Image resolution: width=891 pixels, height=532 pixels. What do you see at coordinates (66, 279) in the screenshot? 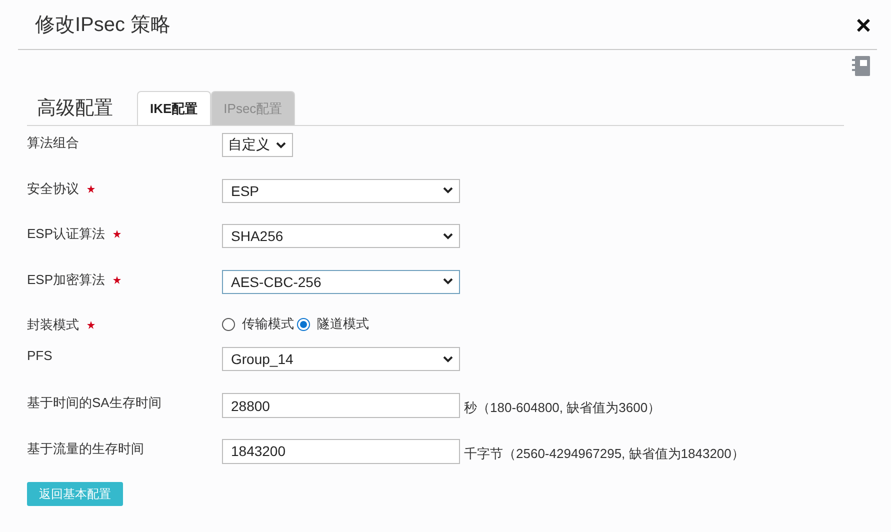
I see `field-label: ESP加密算法` at bounding box center [66, 279].